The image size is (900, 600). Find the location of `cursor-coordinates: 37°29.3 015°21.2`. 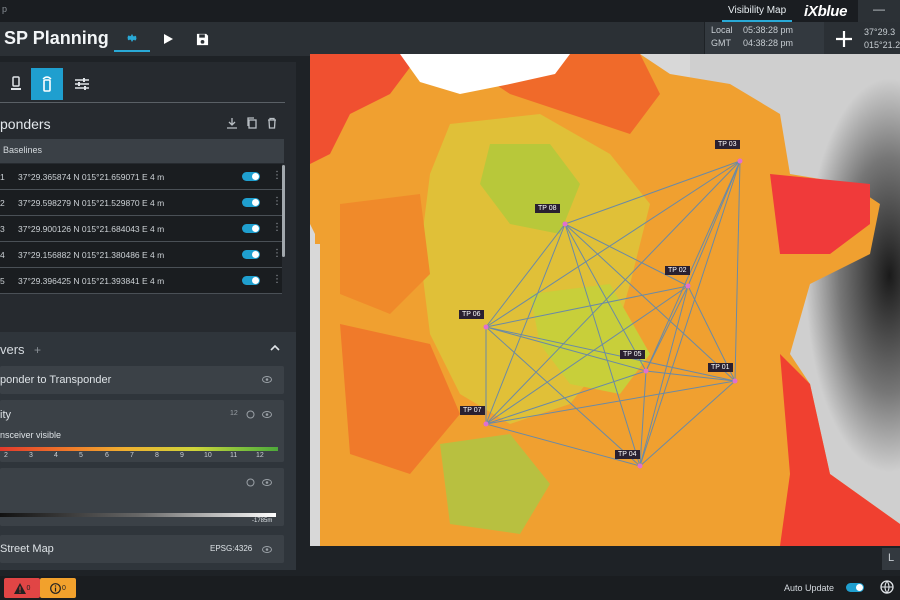

cursor-coordinates: 37°29.3 015°21.2 is located at coordinates (882, 39).